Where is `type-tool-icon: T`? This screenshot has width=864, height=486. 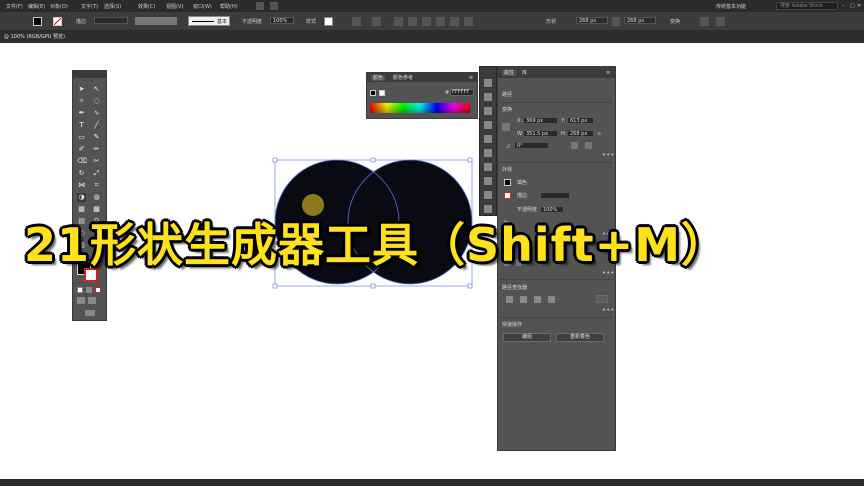 type-tool-icon: T is located at coordinates (81, 125).